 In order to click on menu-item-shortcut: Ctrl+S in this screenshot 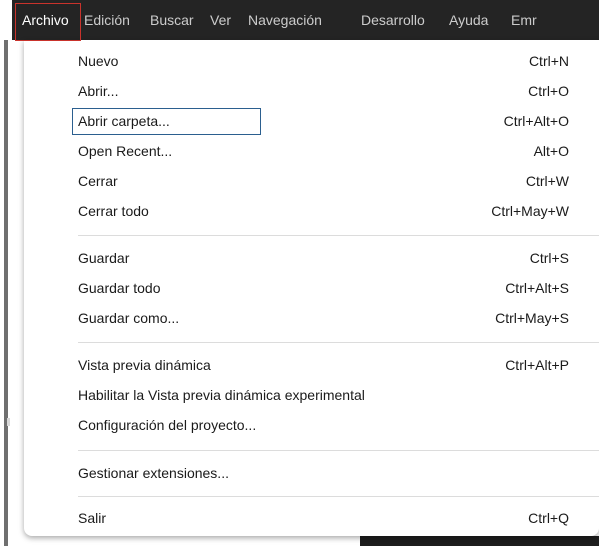, I will do `click(549, 258)`.